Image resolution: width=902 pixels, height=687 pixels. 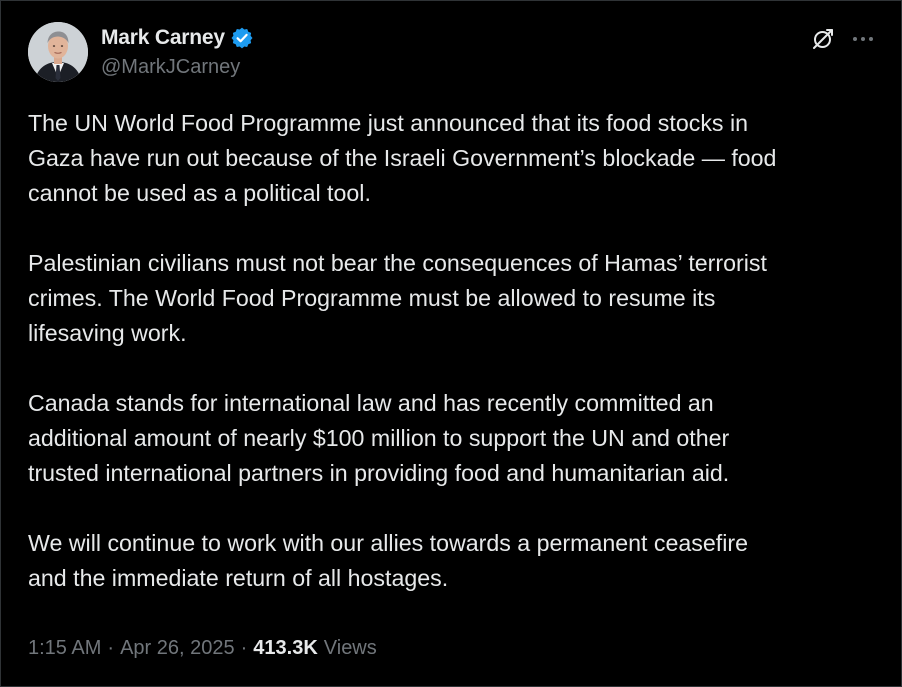 What do you see at coordinates (863, 39) in the screenshot?
I see `more-options-icon` at bounding box center [863, 39].